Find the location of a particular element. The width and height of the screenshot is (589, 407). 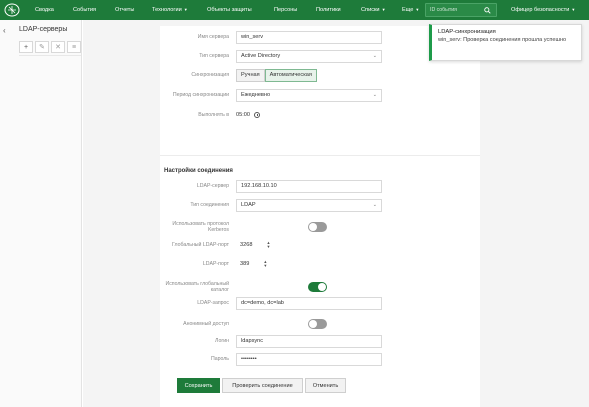

global-catalog-label: Использовать глобальный каталог is located at coordinates (197, 287).